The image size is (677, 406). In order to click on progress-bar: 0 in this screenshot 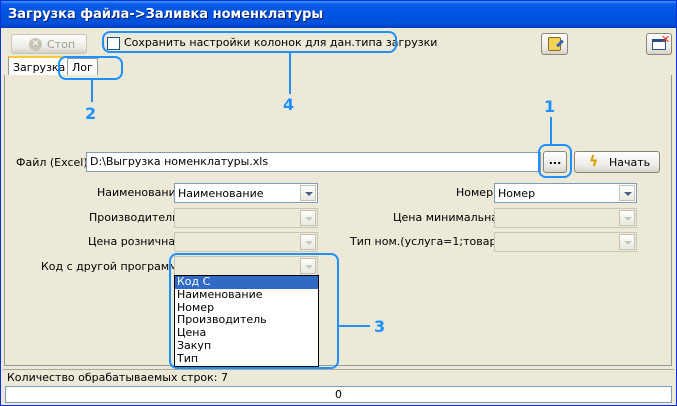, I will do `click(338, 394)`.